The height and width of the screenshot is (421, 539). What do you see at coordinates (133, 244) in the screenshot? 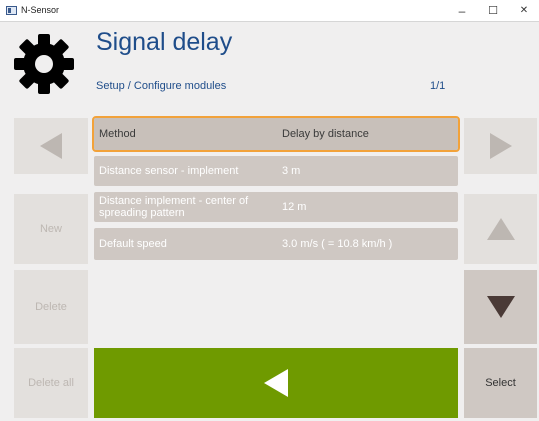
I see `row-label: Default speed` at bounding box center [133, 244].